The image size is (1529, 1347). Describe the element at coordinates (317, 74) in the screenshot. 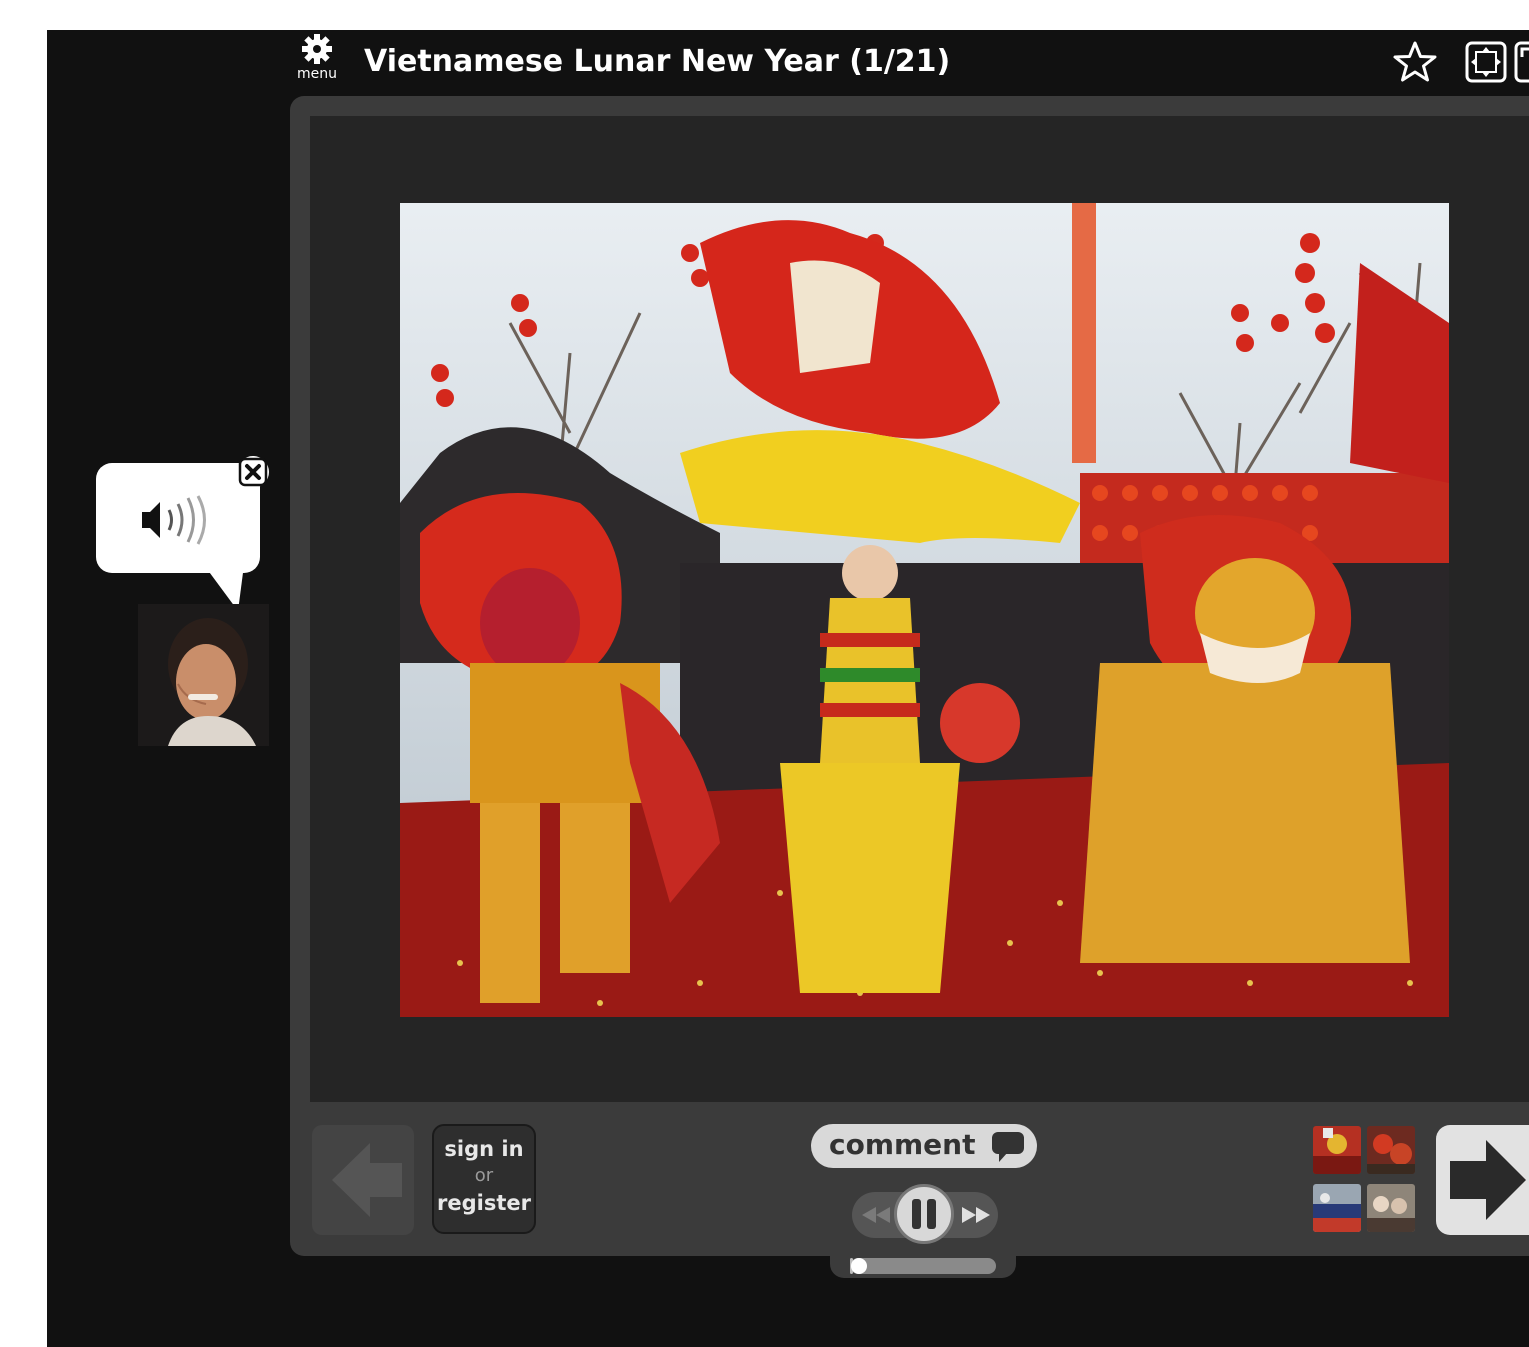

I see `menu-label: menu` at that location.